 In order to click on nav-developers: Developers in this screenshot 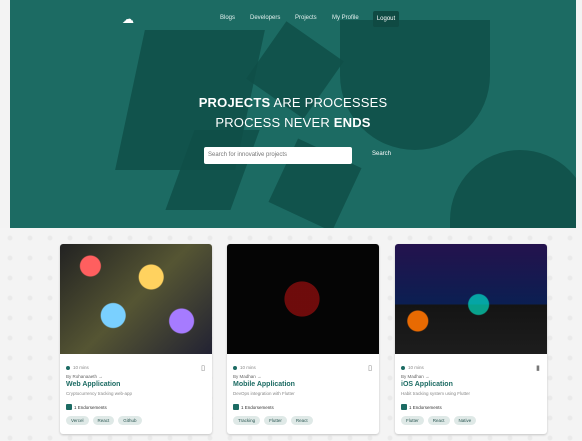, I will do `click(265, 18)`.